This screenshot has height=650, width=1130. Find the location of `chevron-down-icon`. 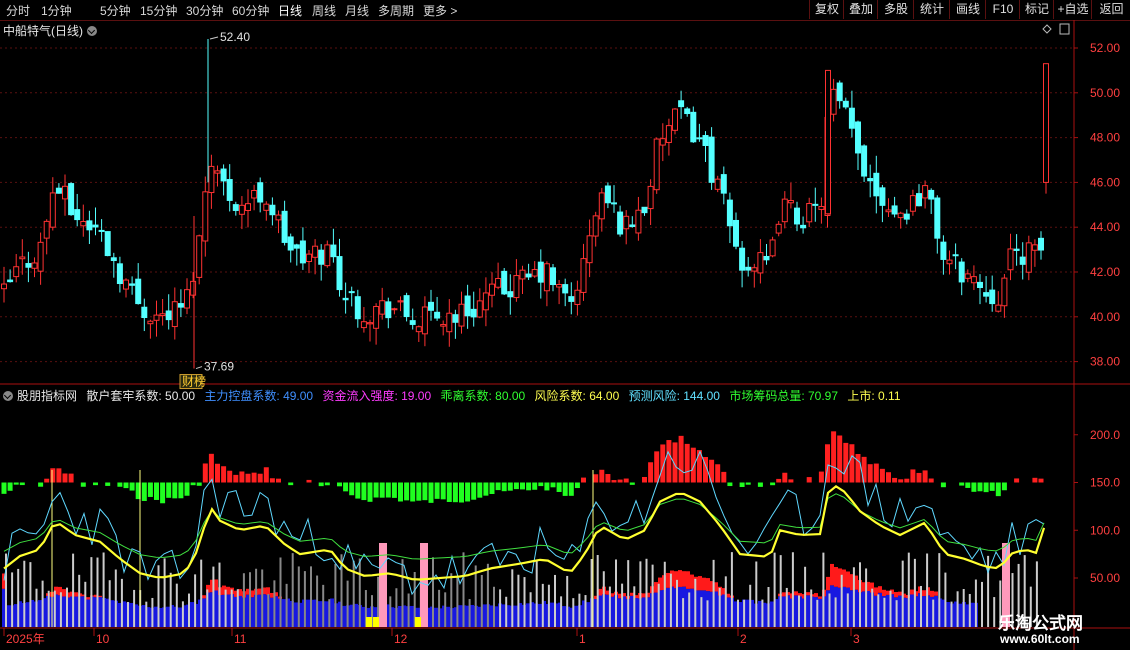

chevron-down-icon is located at coordinates (8, 396).